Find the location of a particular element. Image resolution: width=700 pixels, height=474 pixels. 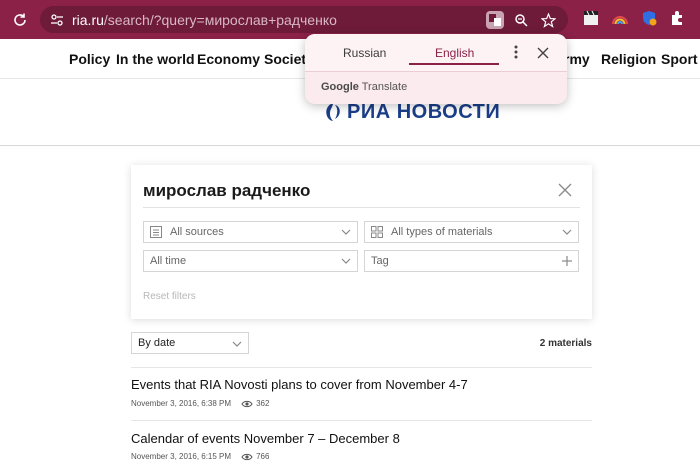

nav-item-economy: Economy is located at coordinates (228, 59).